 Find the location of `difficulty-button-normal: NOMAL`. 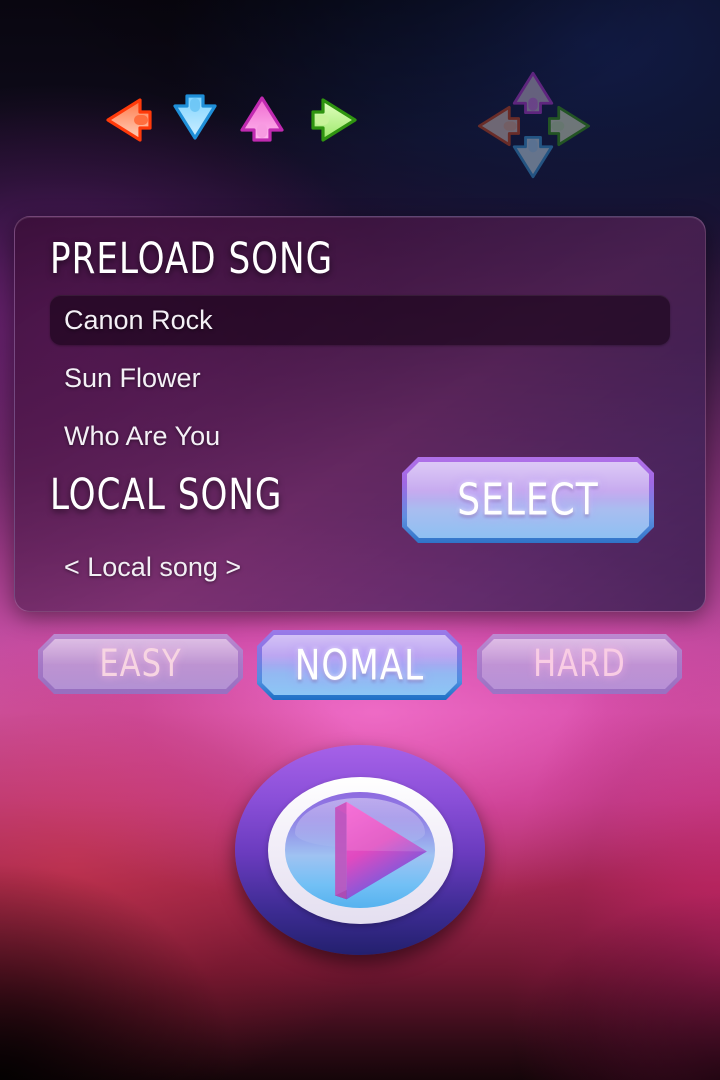

difficulty-button-normal: NOMAL is located at coordinates (359, 665).